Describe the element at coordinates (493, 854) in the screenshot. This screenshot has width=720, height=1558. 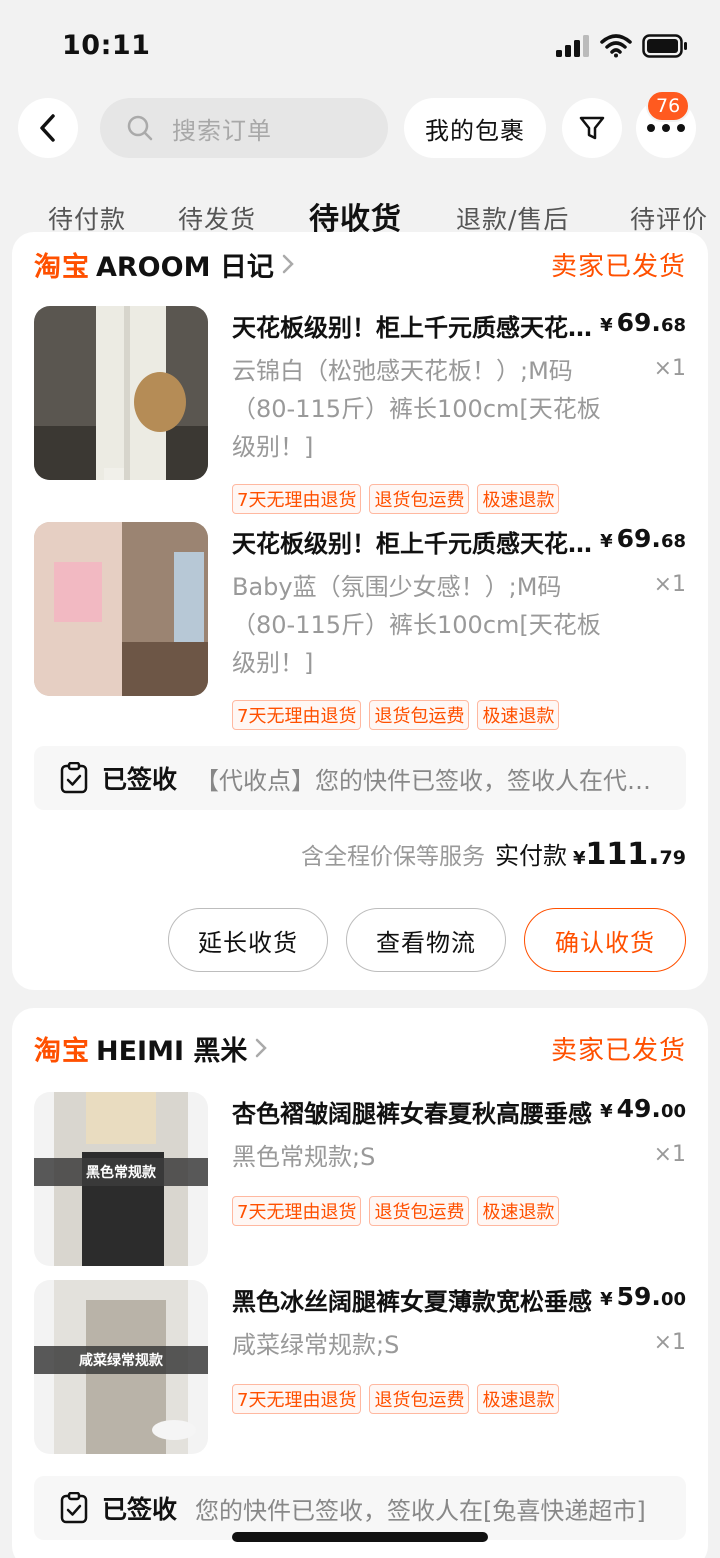
I see `order-total: 含全程价保等服务 实付款 ¥111. 79` at that location.